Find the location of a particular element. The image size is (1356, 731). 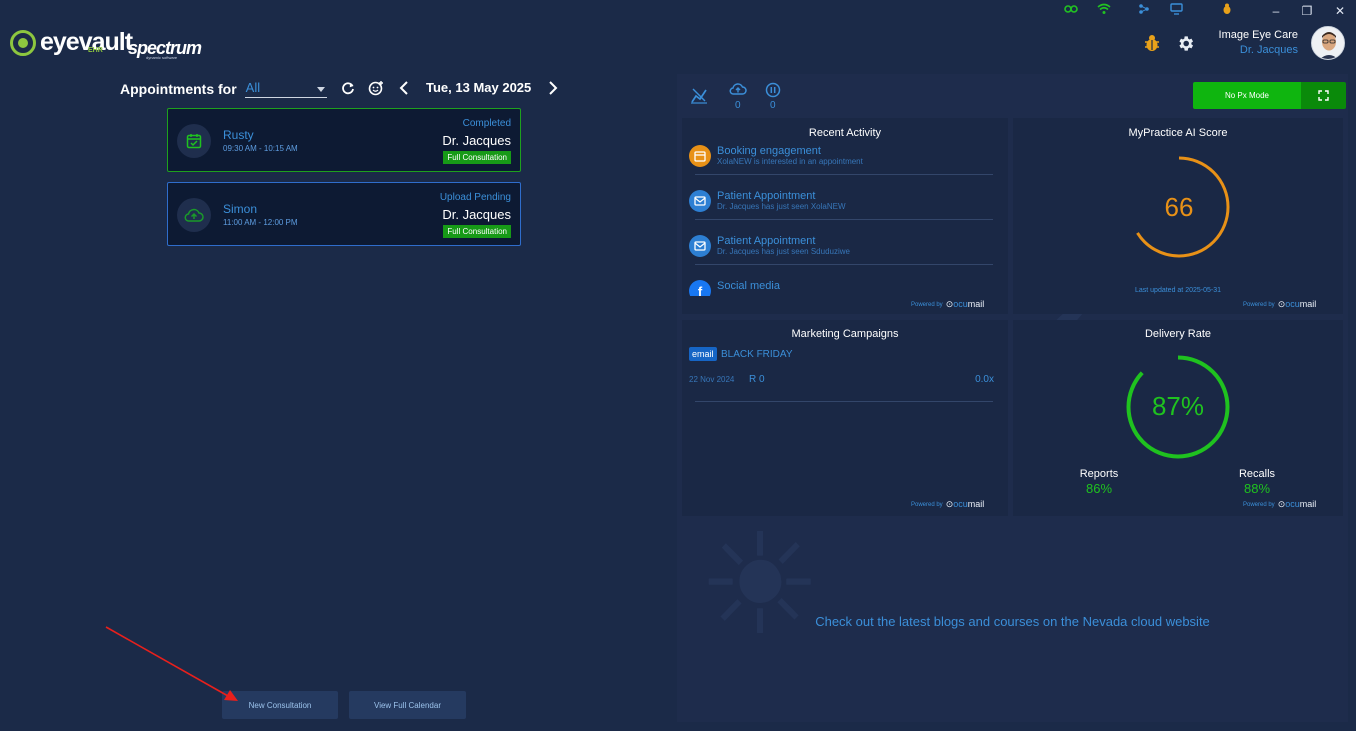

upload-count: 0 is located at coordinates (738, 105).